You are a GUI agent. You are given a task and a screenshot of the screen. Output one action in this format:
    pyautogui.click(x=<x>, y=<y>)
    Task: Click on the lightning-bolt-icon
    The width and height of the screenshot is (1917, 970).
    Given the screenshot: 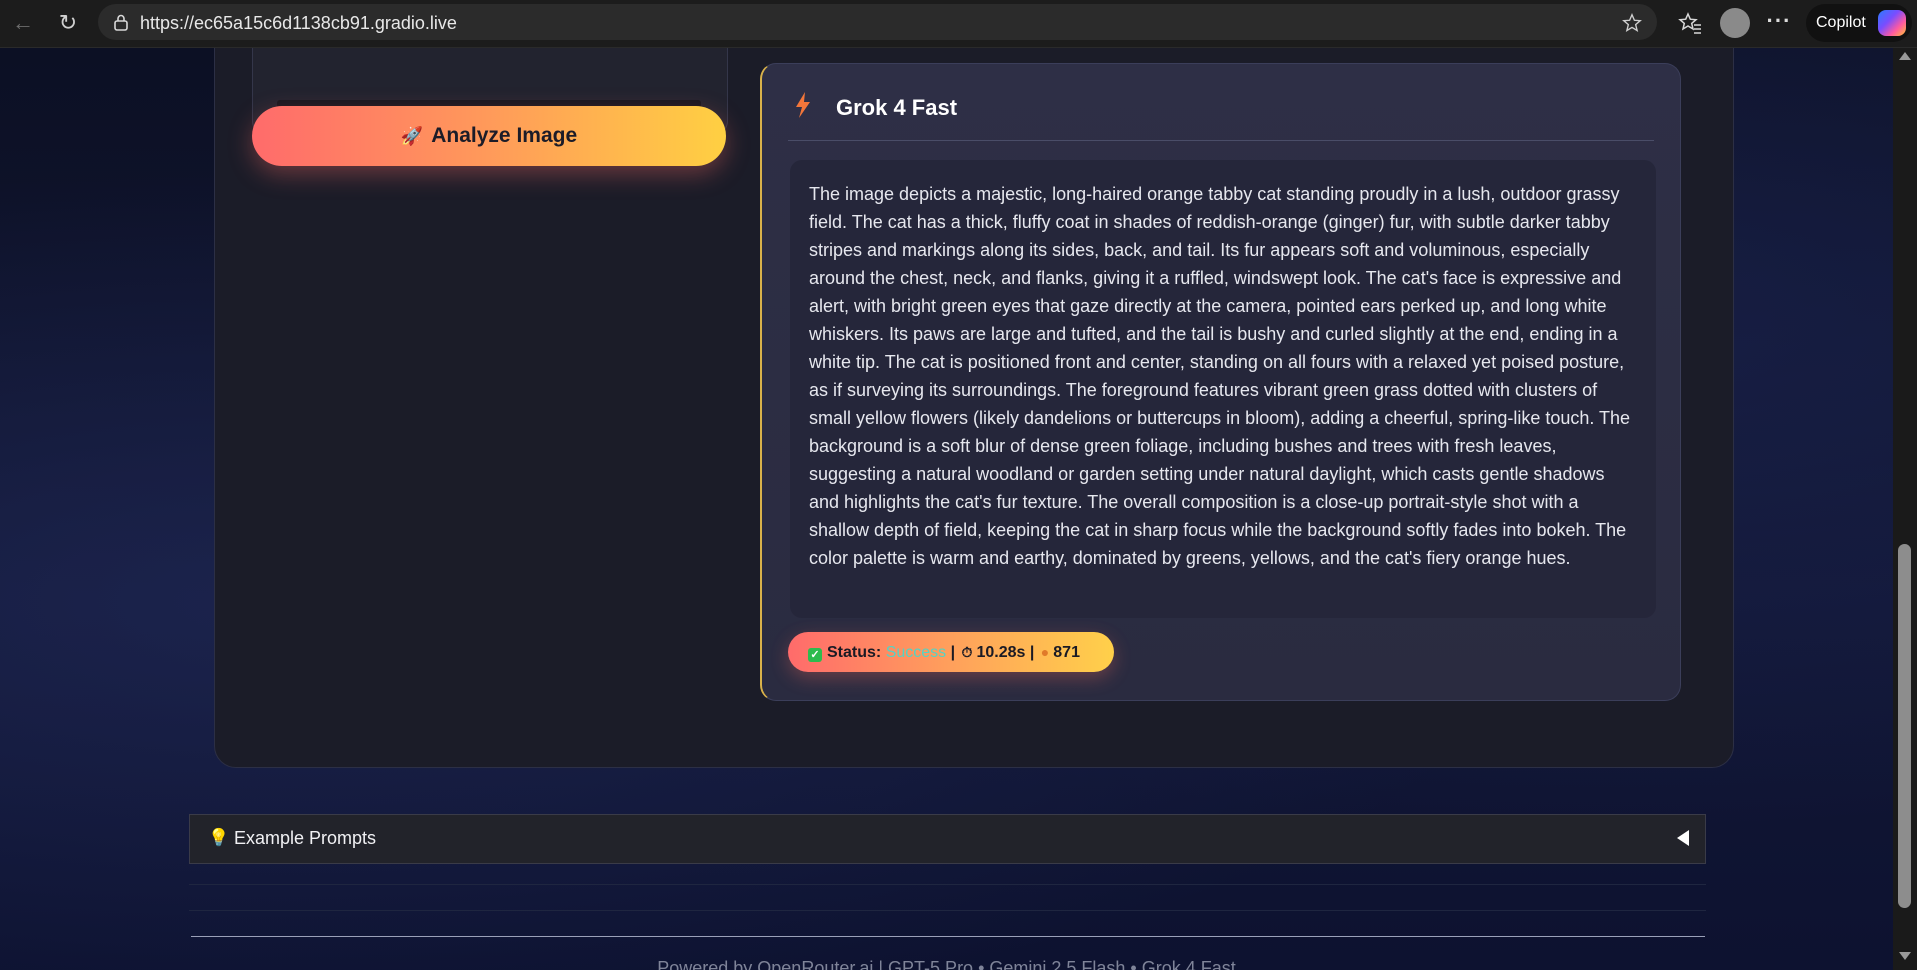 What is the action you would take?
    pyautogui.click(x=803, y=105)
    